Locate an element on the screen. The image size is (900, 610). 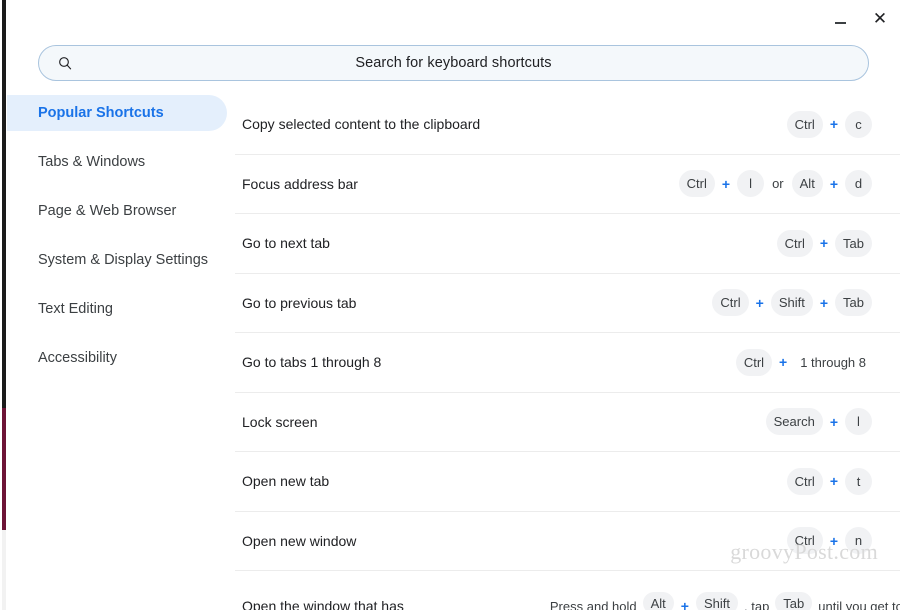
shortcut-row: Go to tabs 1 through 8 Ctrl +1 through 8 is located at coordinates (567, 363).